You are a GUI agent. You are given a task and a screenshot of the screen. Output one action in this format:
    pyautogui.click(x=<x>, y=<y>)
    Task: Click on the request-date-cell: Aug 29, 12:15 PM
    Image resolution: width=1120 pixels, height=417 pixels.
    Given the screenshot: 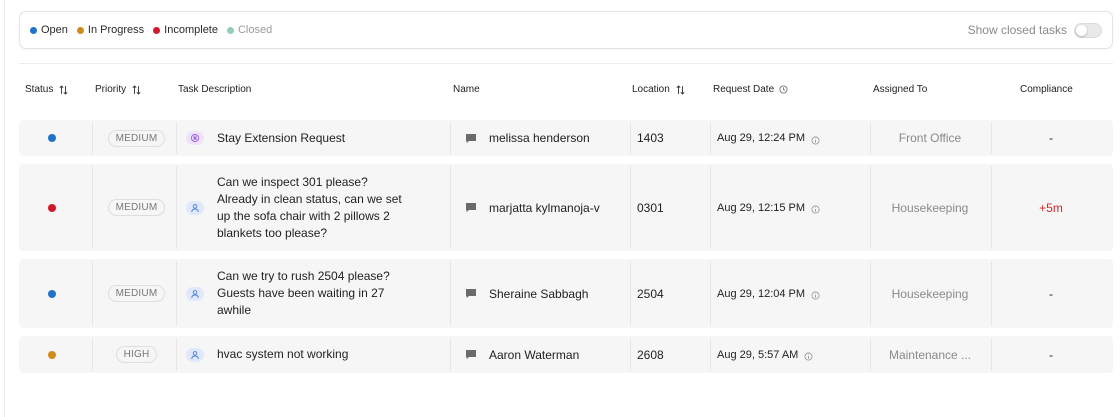 What is the action you would take?
    pyautogui.click(x=790, y=207)
    